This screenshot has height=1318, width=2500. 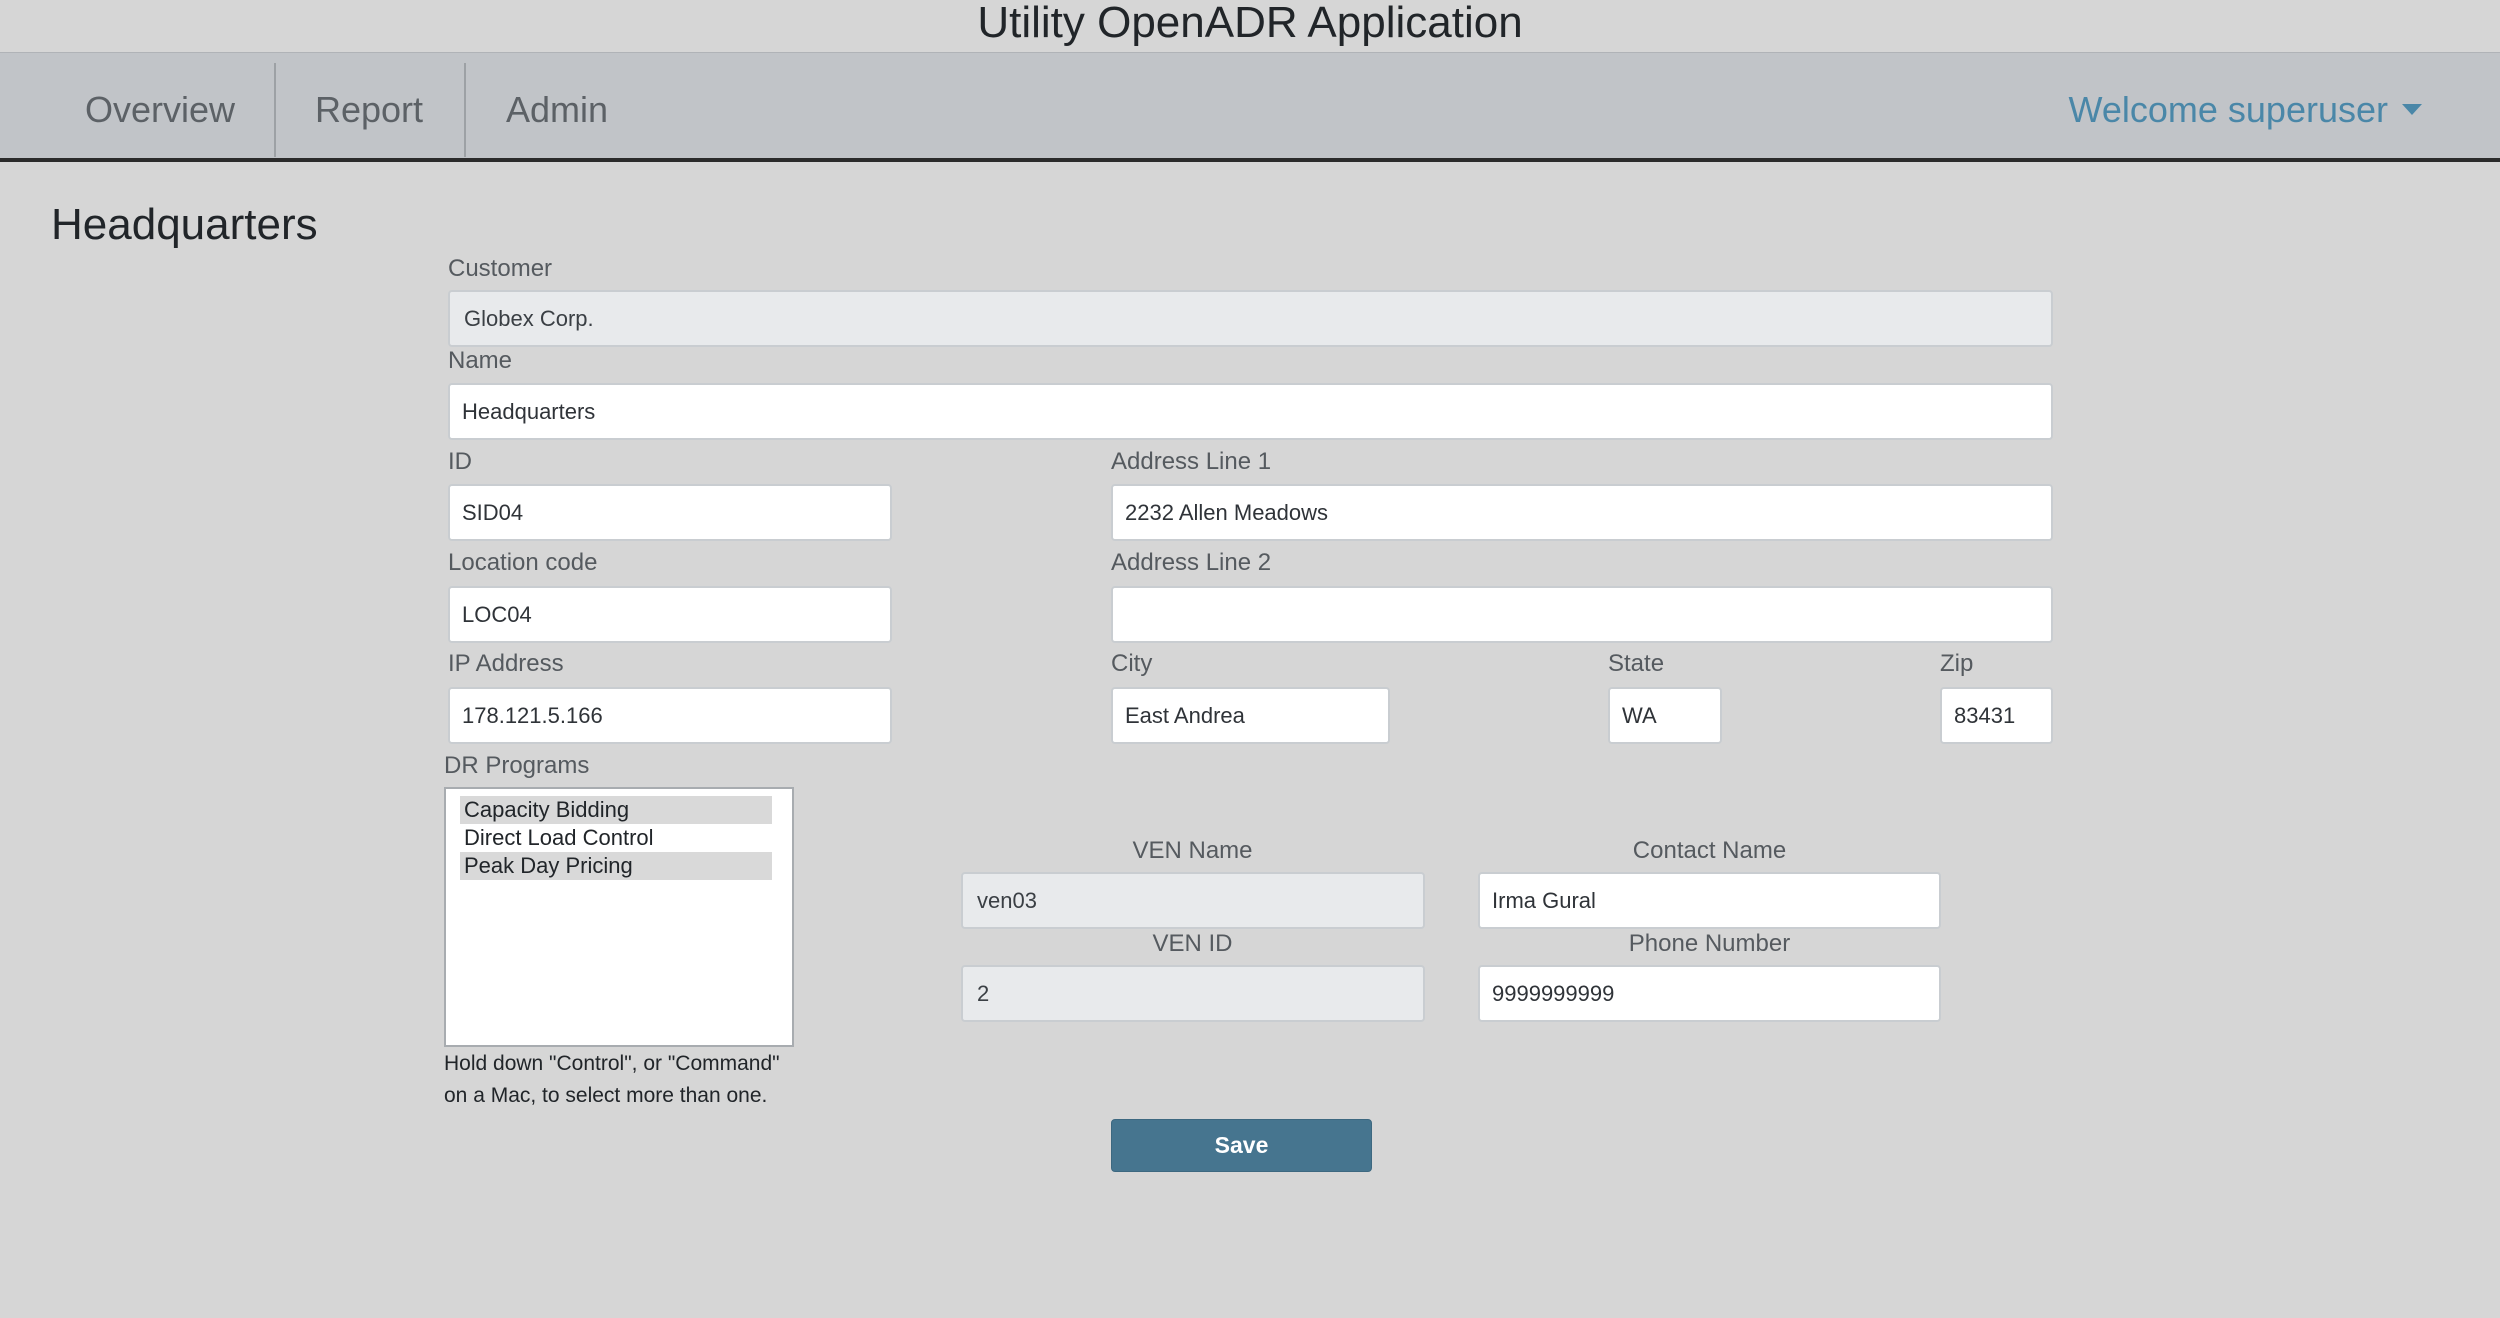 I want to click on dr-programs-label: DR Programs, so click(x=517, y=765).